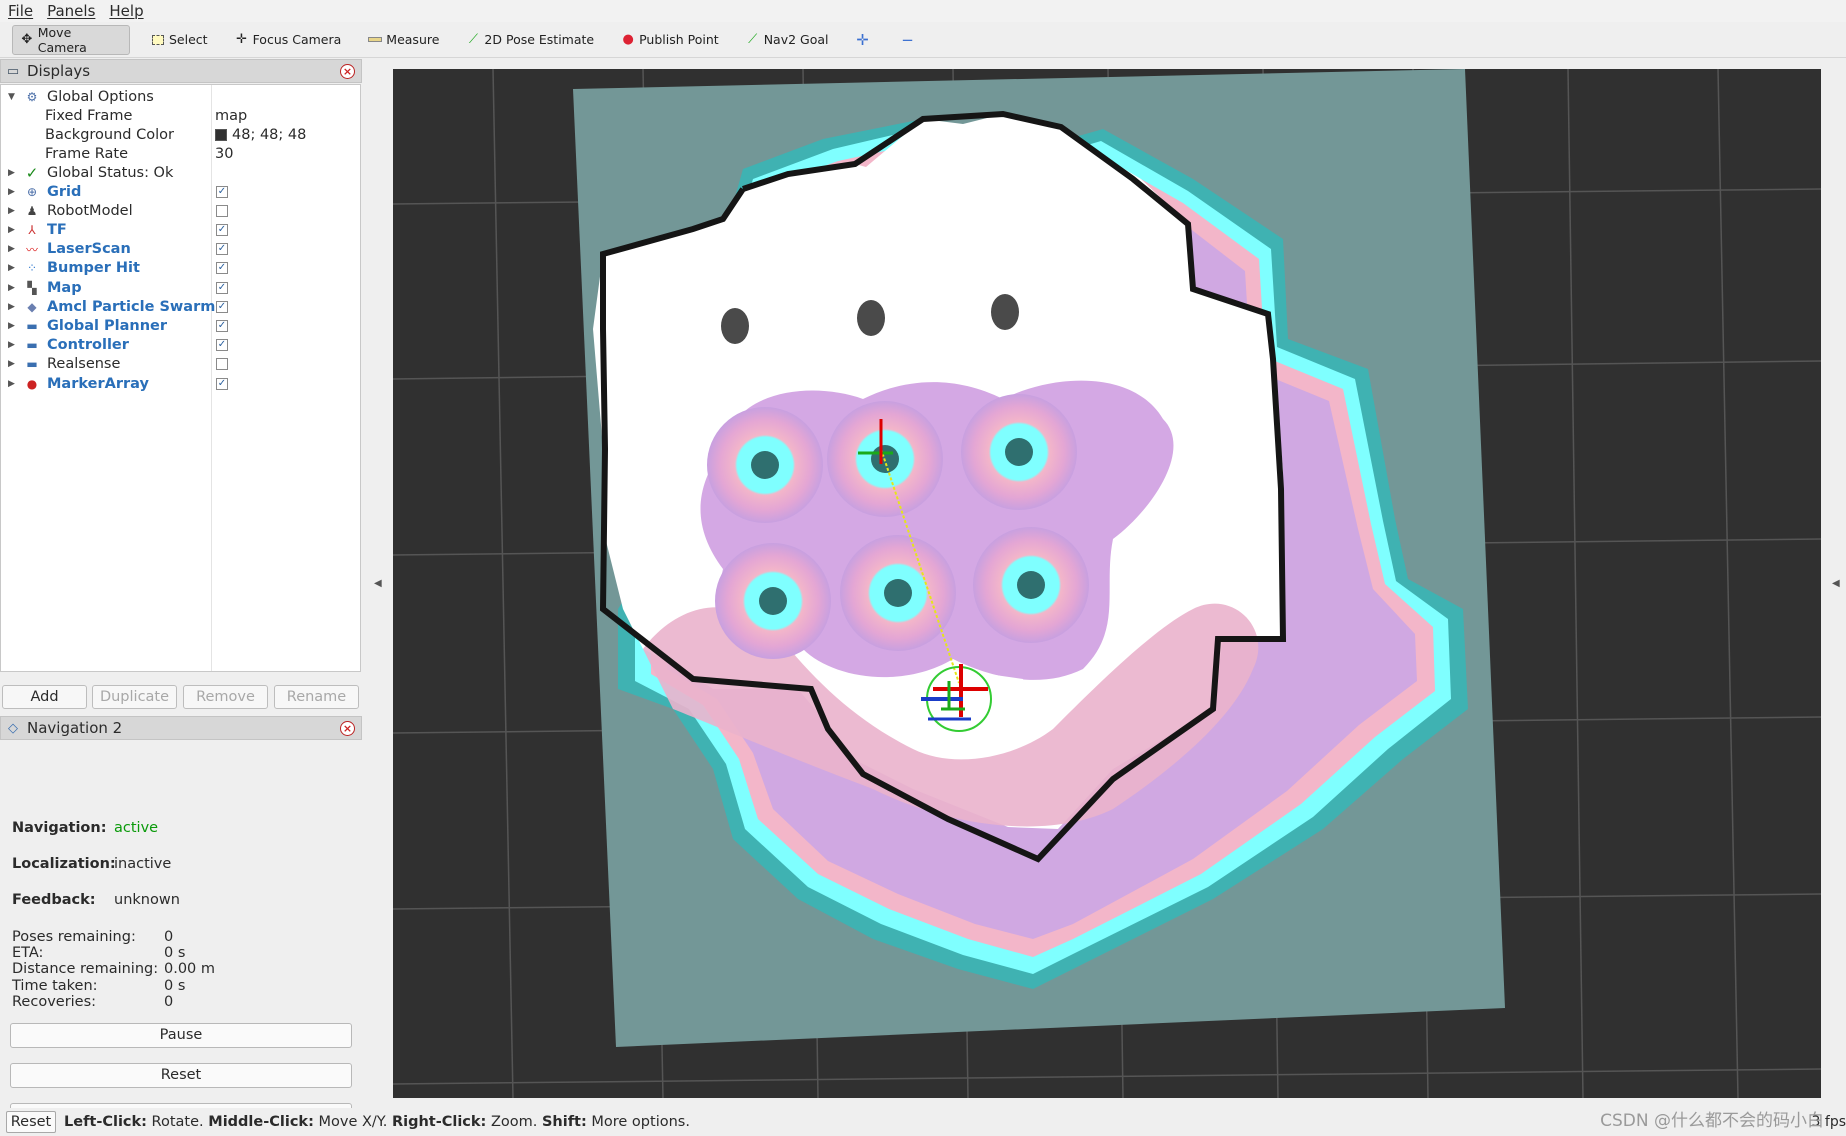 This screenshot has height=1136, width=1846. I want to click on collapse-right-arrow-icon: ◀, so click(1836, 583).